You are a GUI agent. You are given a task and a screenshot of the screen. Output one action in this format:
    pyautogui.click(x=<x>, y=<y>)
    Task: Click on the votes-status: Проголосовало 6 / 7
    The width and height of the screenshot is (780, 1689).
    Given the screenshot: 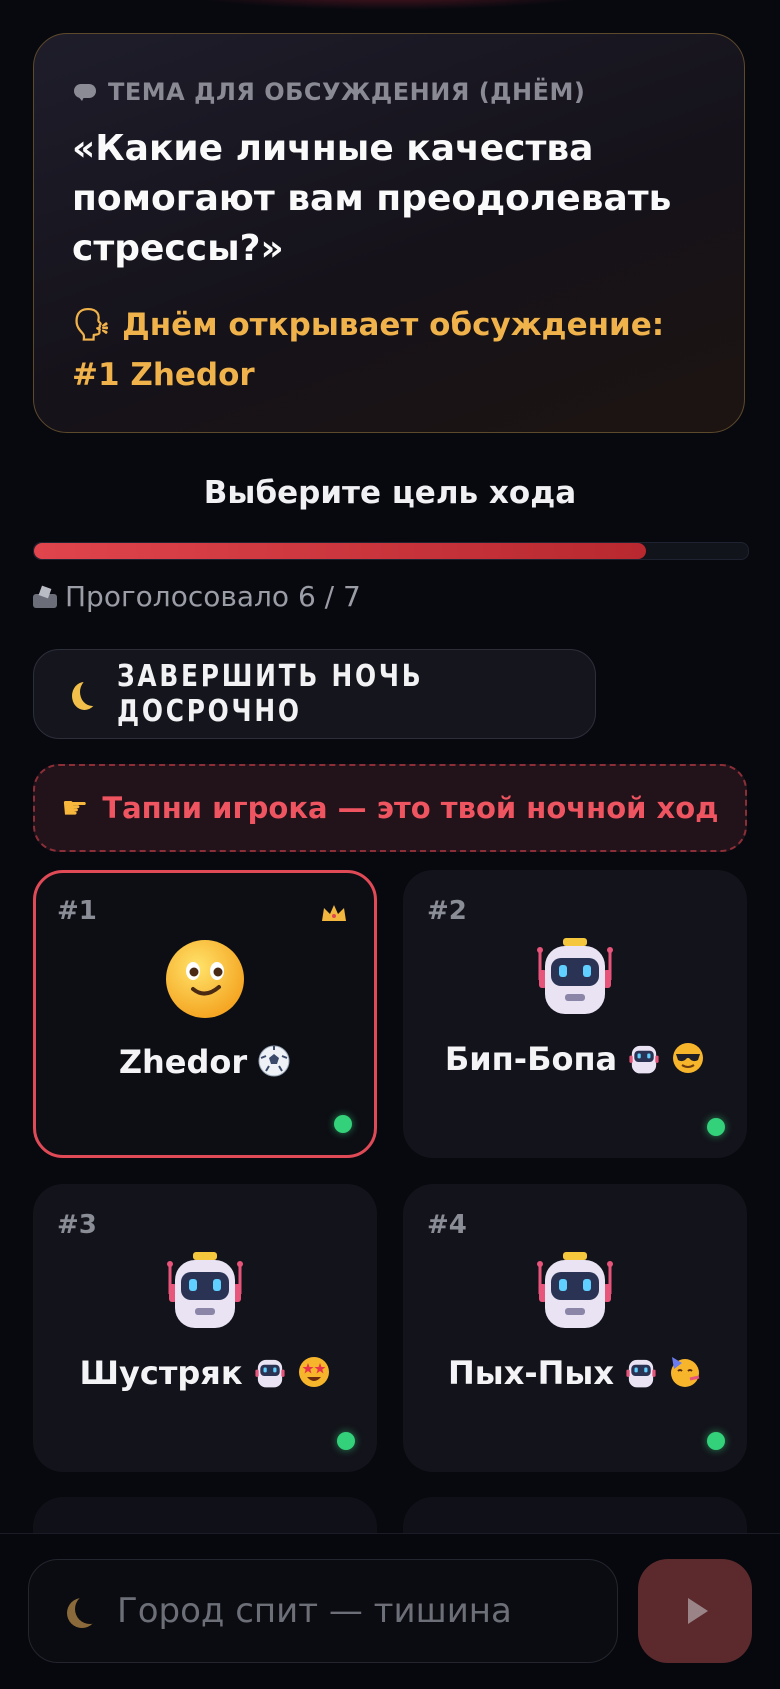 What is the action you would take?
    pyautogui.click(x=197, y=596)
    